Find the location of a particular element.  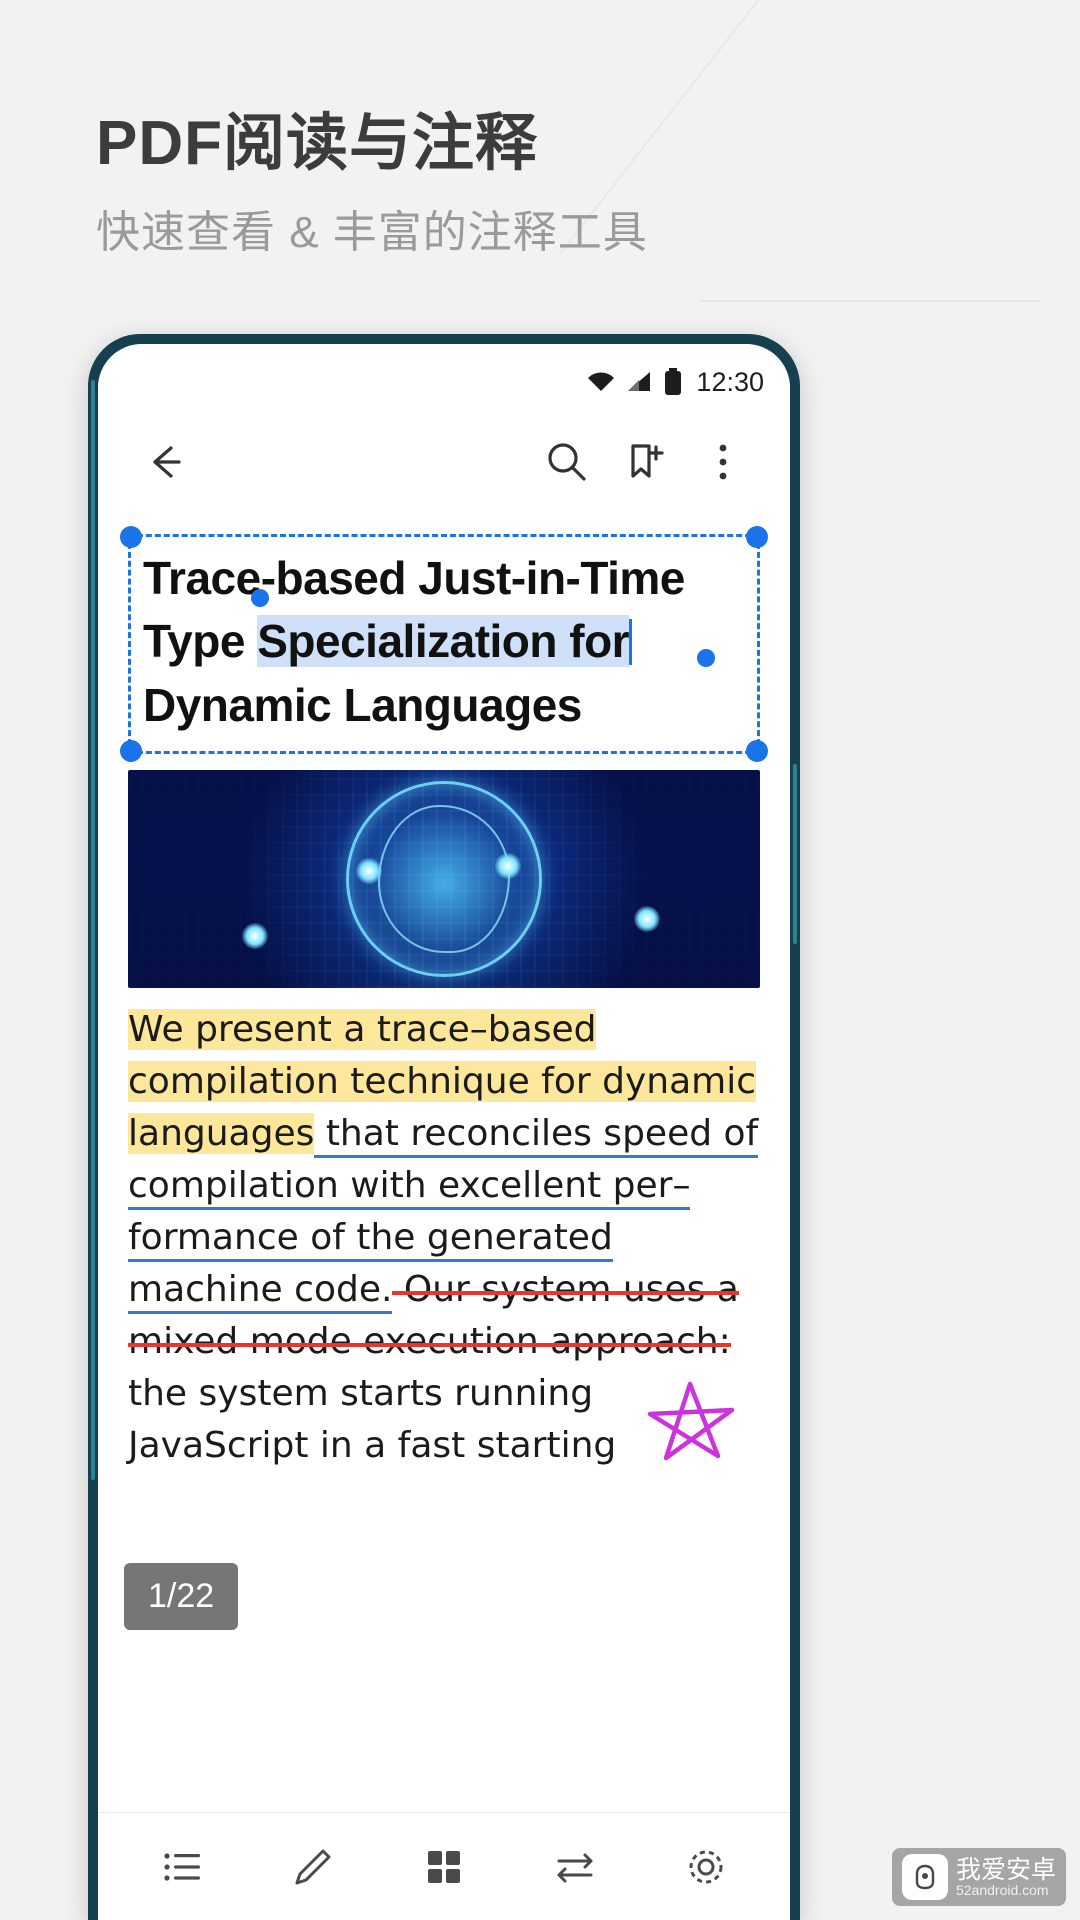

doc-title-line-3: Dynamic Languages is located at coordinates (362, 704).